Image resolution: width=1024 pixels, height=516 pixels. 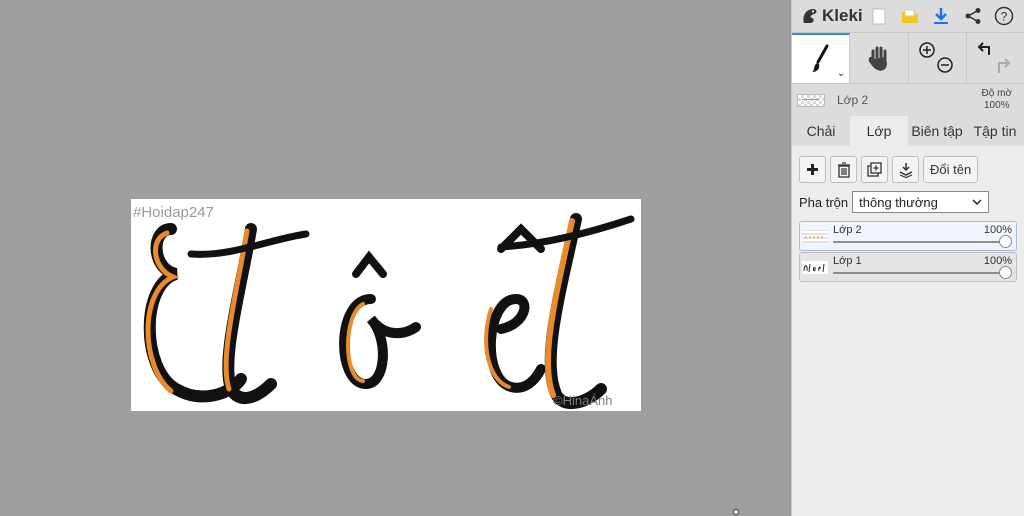 I want to click on delete-layer-button, so click(x=843, y=169).